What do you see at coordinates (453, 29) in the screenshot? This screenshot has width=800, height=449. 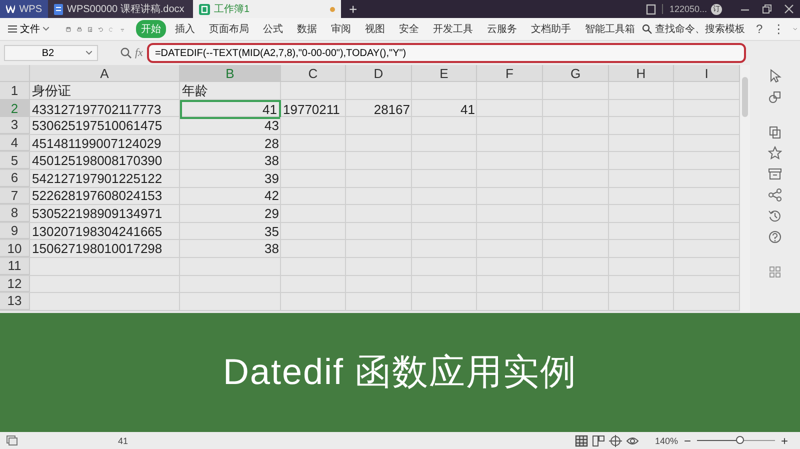 I see `menu-tab: 开发工具` at bounding box center [453, 29].